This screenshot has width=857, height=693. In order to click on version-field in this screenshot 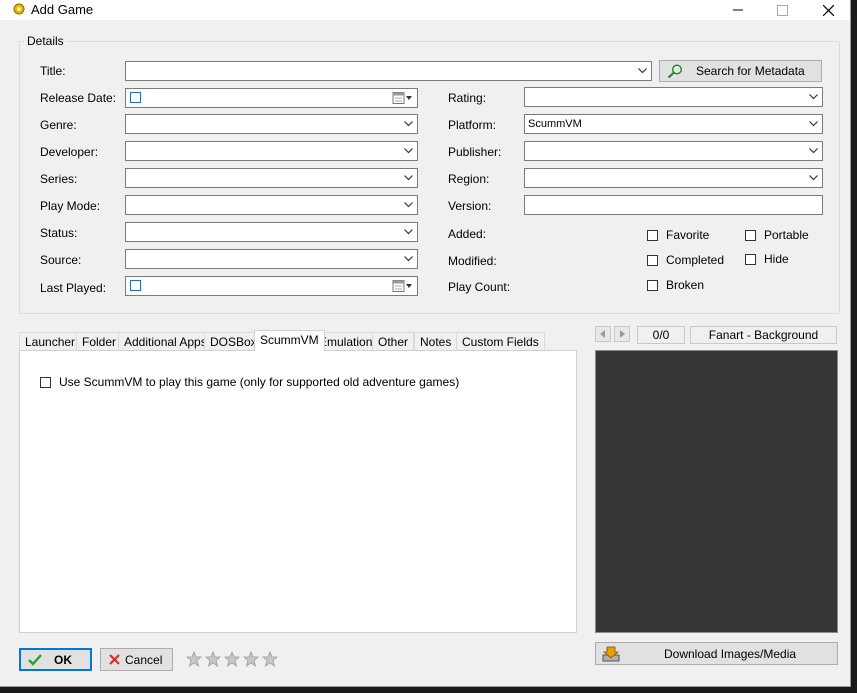, I will do `click(673, 205)`.